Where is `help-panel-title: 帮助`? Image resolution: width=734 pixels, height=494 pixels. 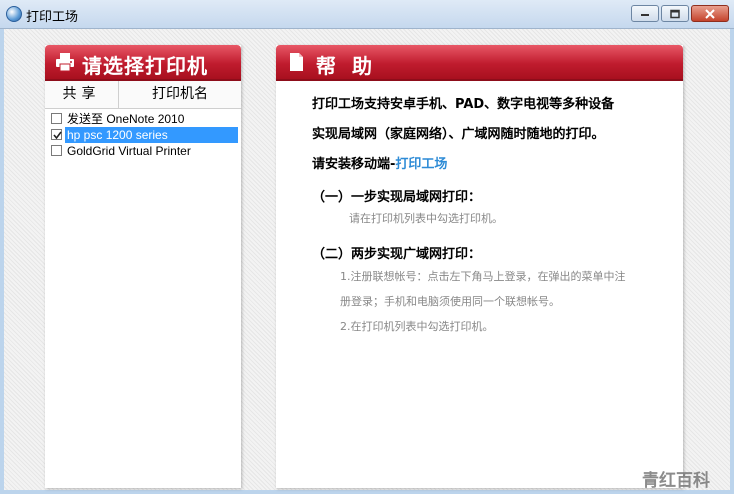
help-panel-title: 帮助 is located at coordinates (352, 66).